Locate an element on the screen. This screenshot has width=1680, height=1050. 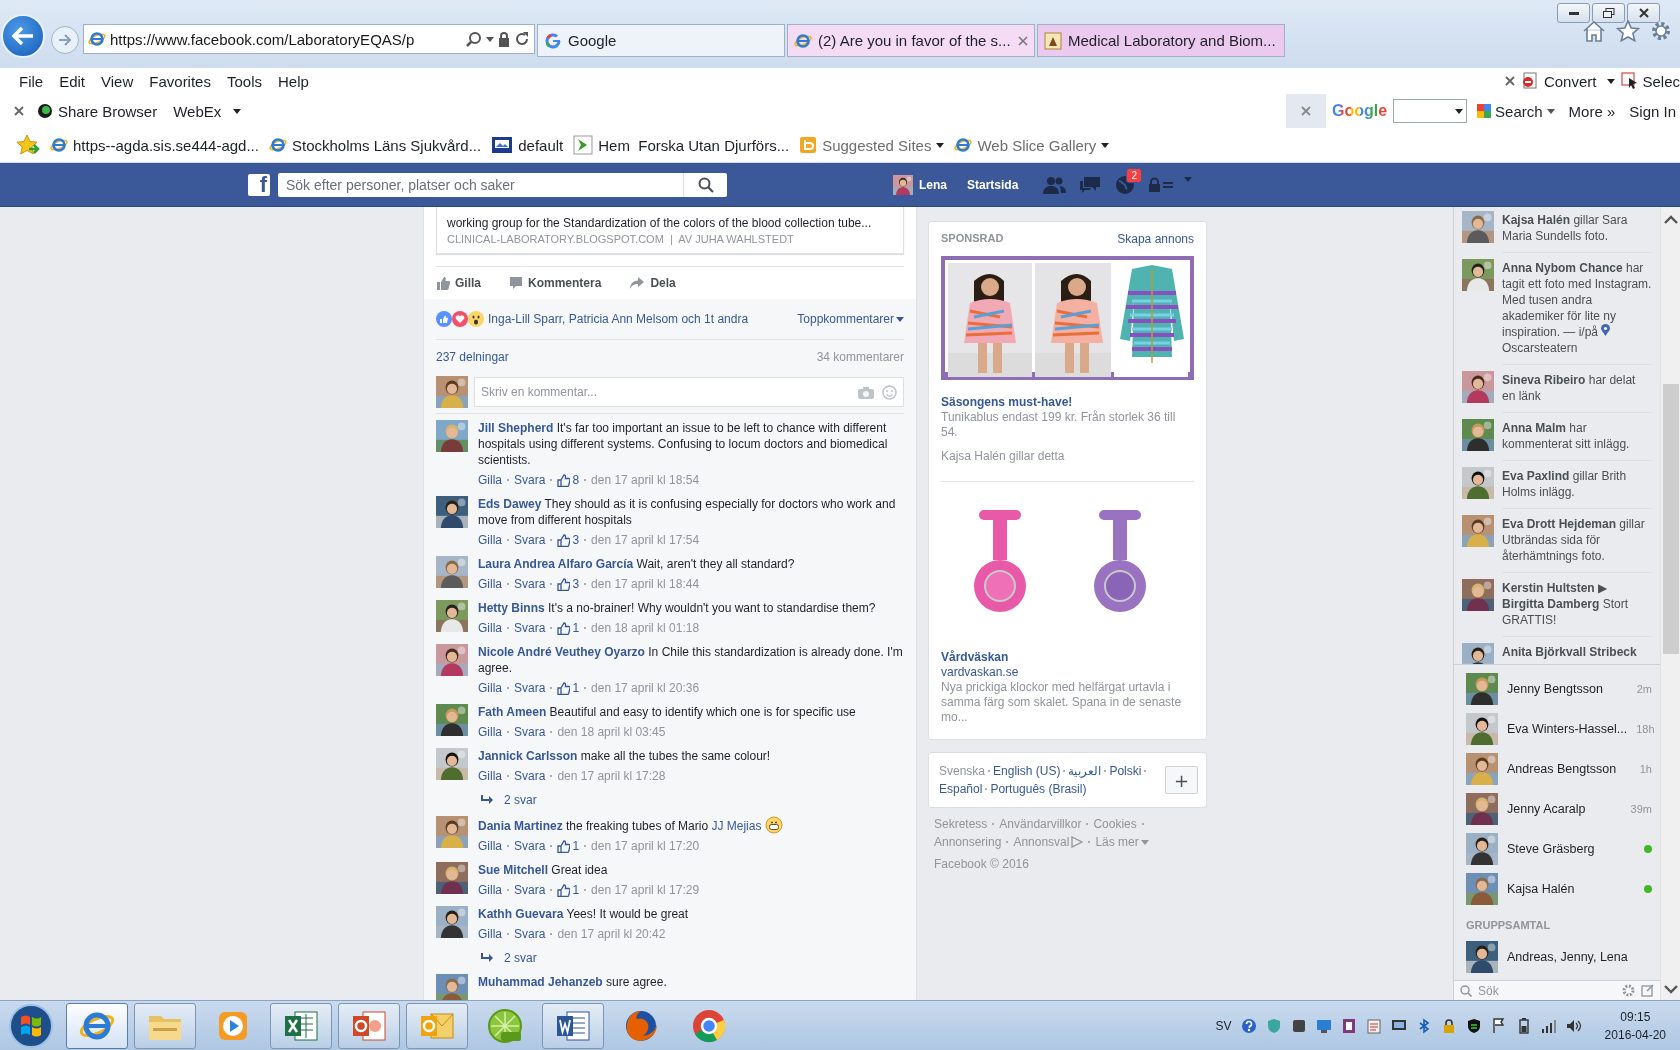
toolbar-button: Convert is located at coordinates (1568, 81).